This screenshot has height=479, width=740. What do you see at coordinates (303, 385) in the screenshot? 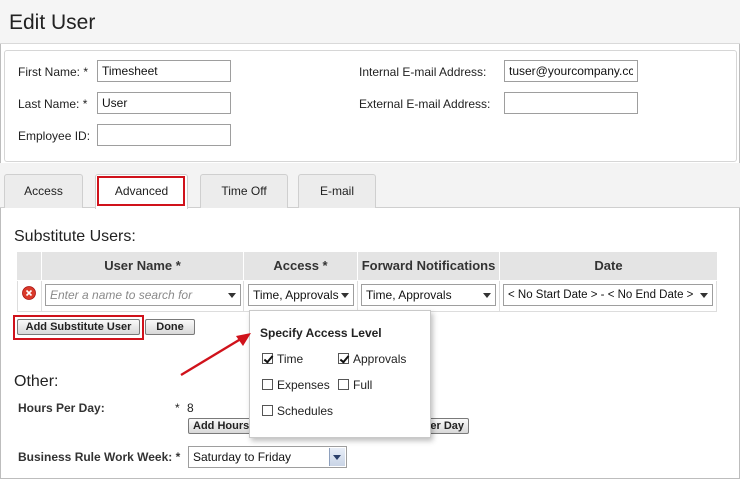
I see `checkbox-expenses-label: Expenses` at bounding box center [303, 385].